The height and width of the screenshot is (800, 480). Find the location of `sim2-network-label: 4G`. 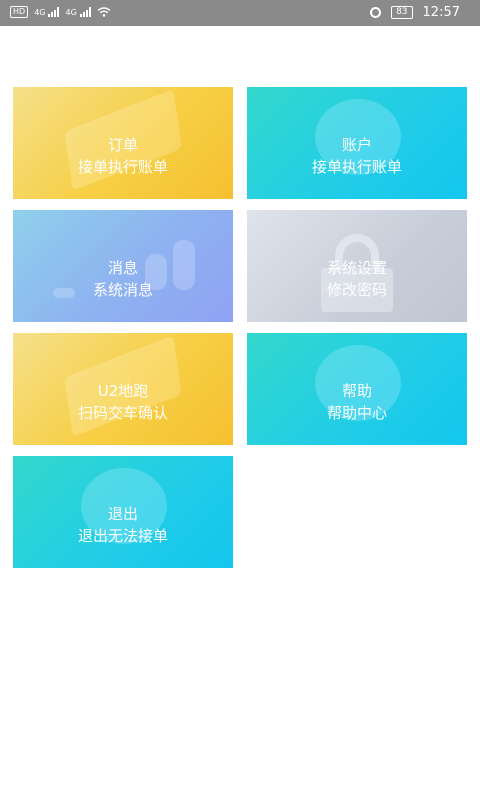

sim2-network-label: 4G is located at coordinates (71, 12).